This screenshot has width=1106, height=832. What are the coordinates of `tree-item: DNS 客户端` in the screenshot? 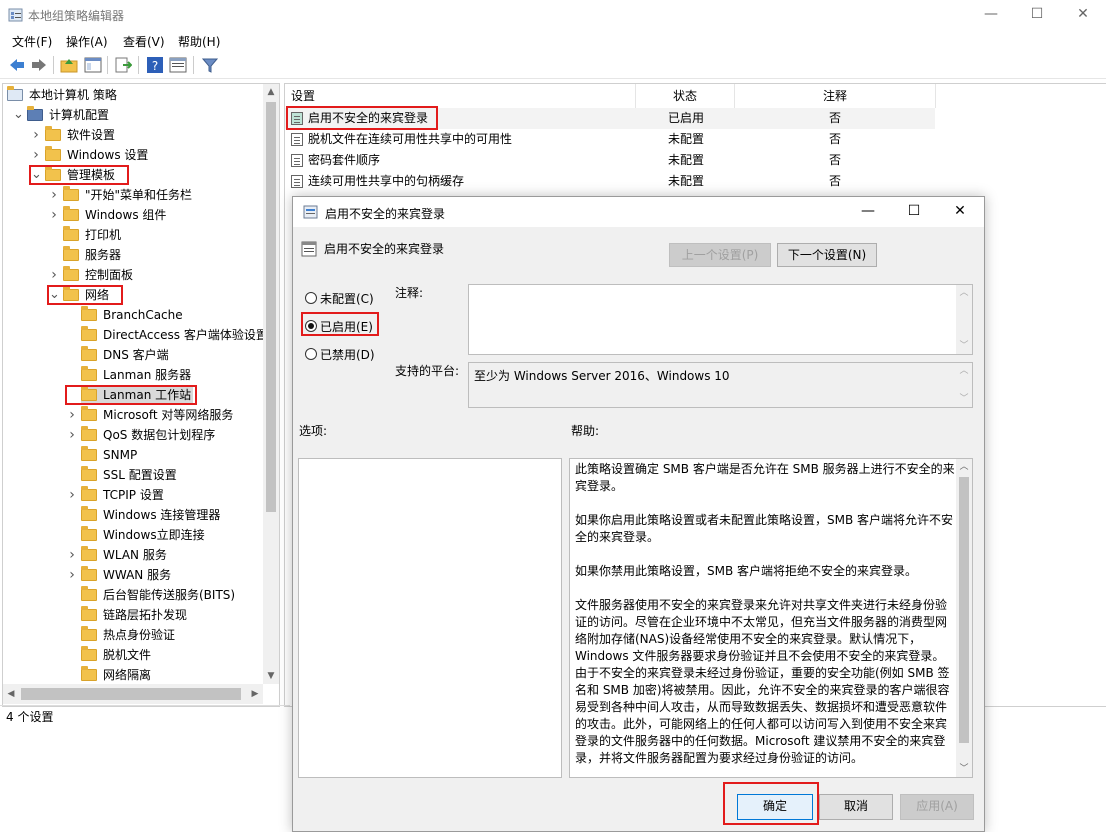 It's located at (132, 355).